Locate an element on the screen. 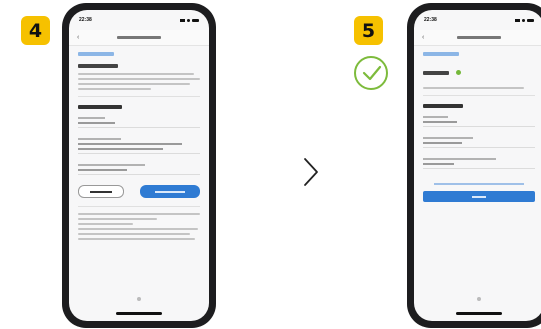  success-dot-icon is located at coordinates (459, 73).